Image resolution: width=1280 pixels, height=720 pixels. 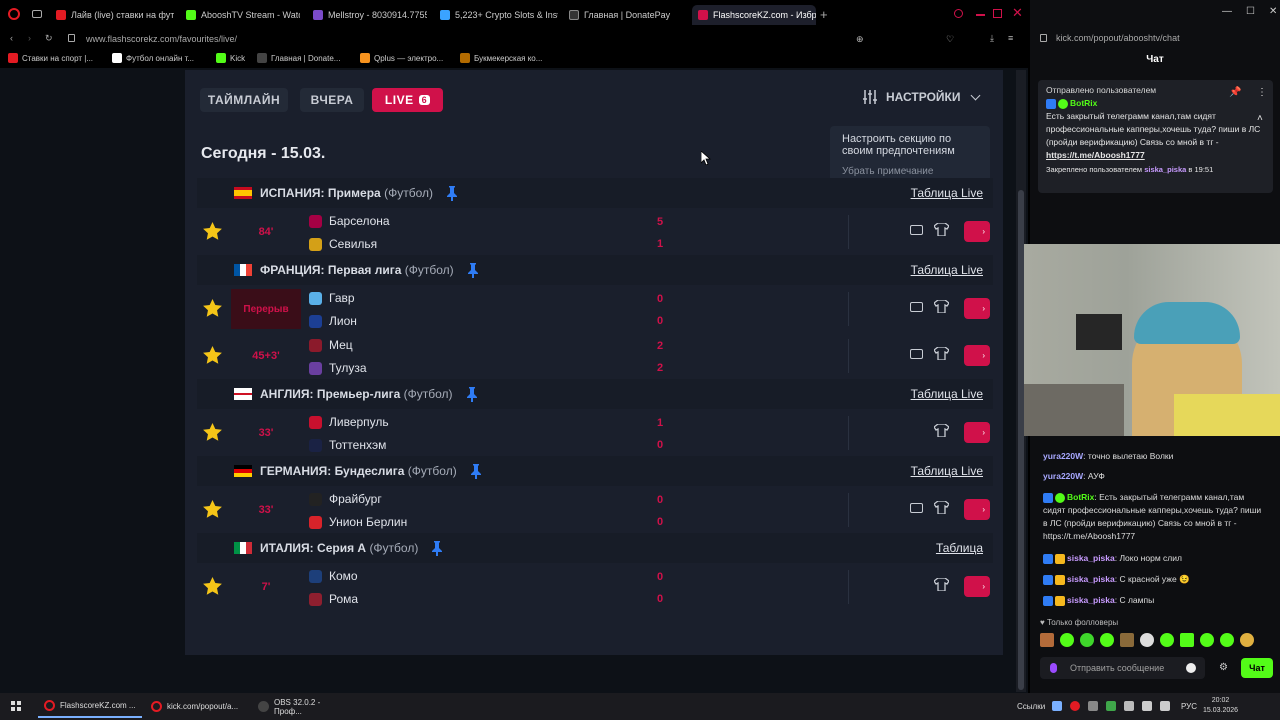 I want to click on tab-yesterday: ВЧЕРА, so click(x=332, y=100).